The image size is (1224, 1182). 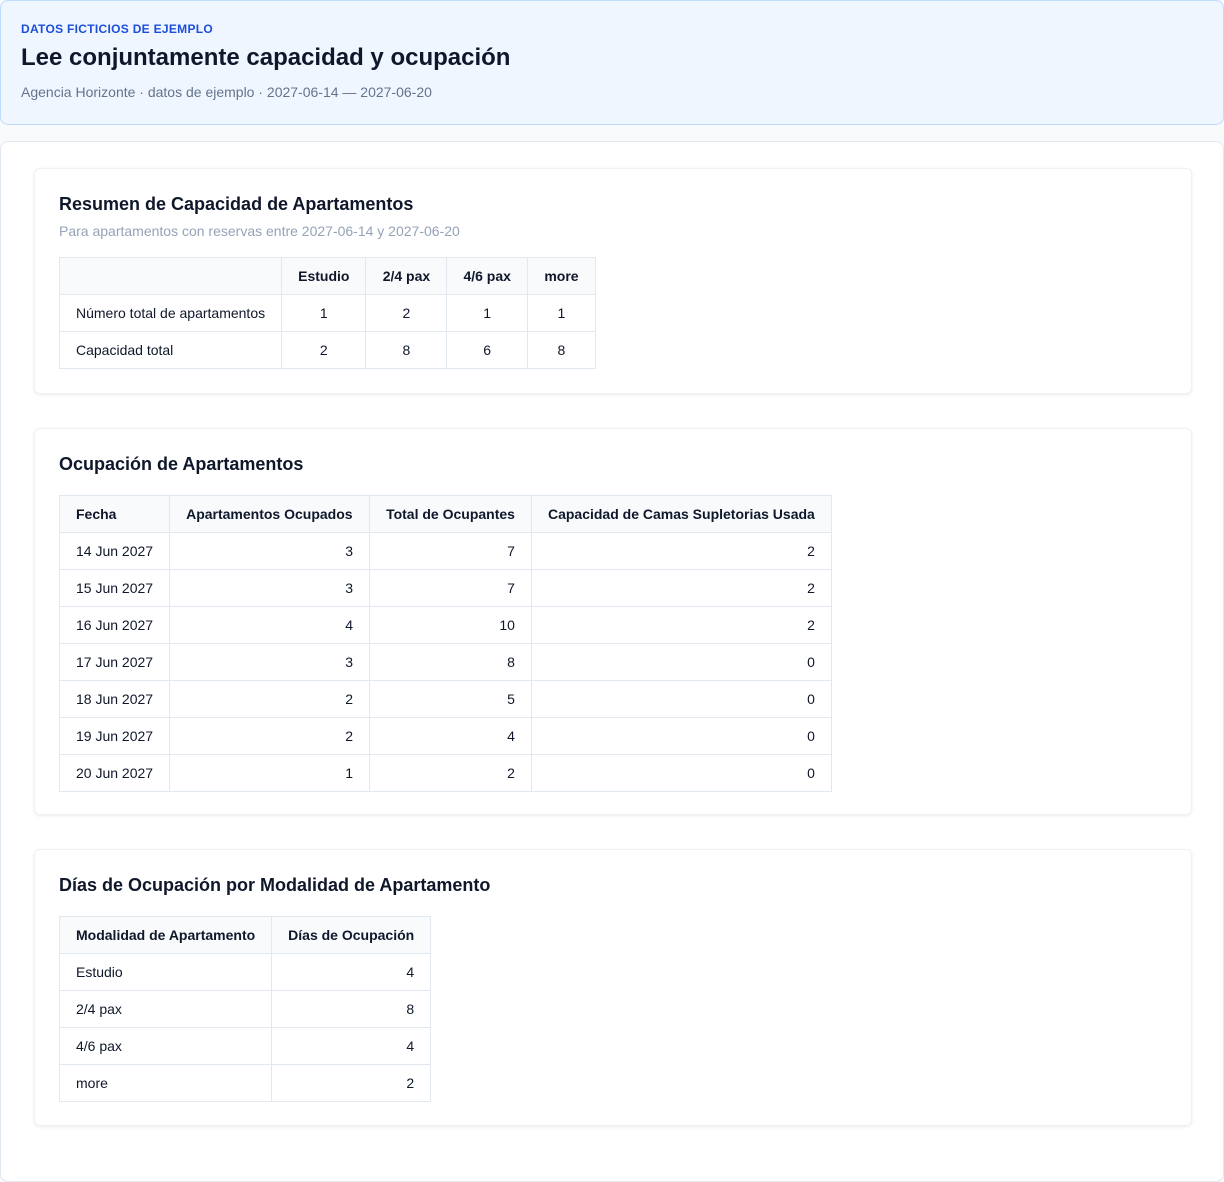 What do you see at coordinates (181, 464) in the screenshot?
I see `occupancy-title: Ocupación de Apartamentos` at bounding box center [181, 464].